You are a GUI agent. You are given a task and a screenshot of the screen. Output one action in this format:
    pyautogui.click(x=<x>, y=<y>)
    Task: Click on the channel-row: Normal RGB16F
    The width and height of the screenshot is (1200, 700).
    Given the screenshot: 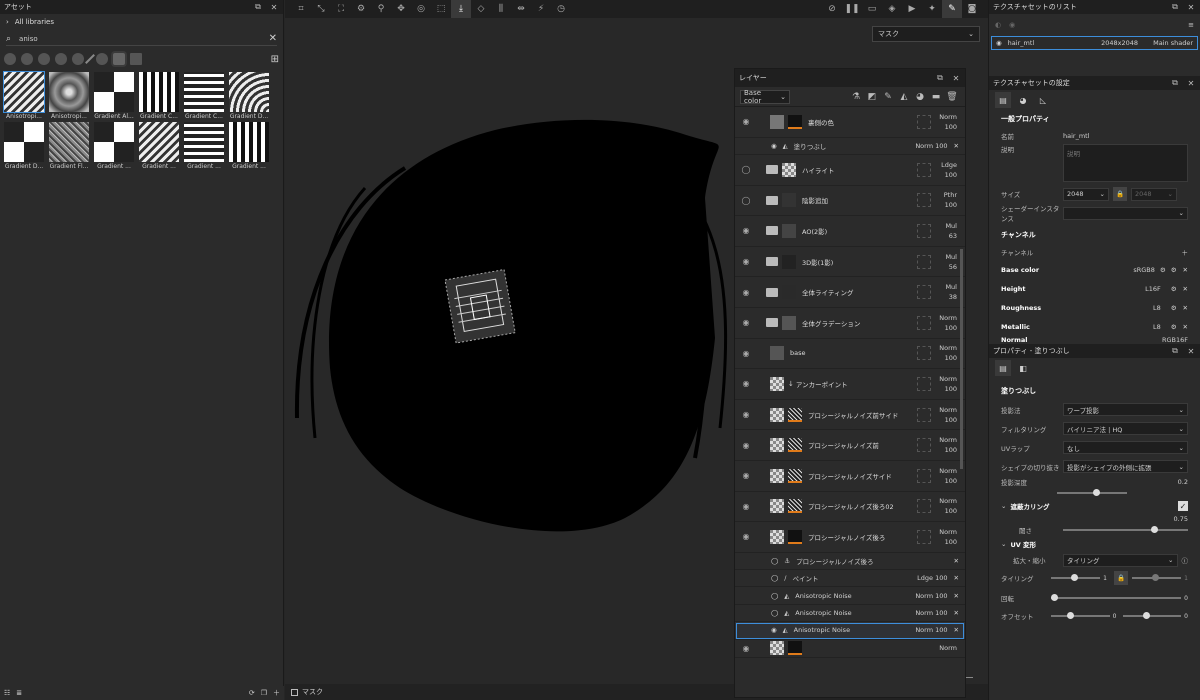 What is the action you would take?
    pyautogui.click(x=1094, y=340)
    